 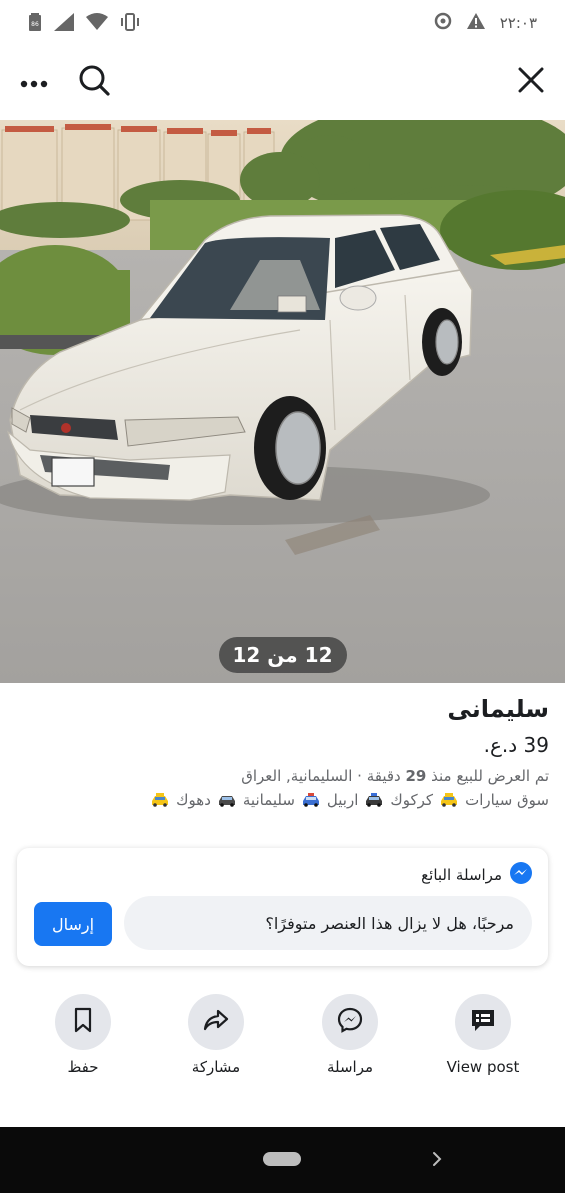 What do you see at coordinates (449, 800) in the screenshot?
I see `taxi-icon` at bounding box center [449, 800].